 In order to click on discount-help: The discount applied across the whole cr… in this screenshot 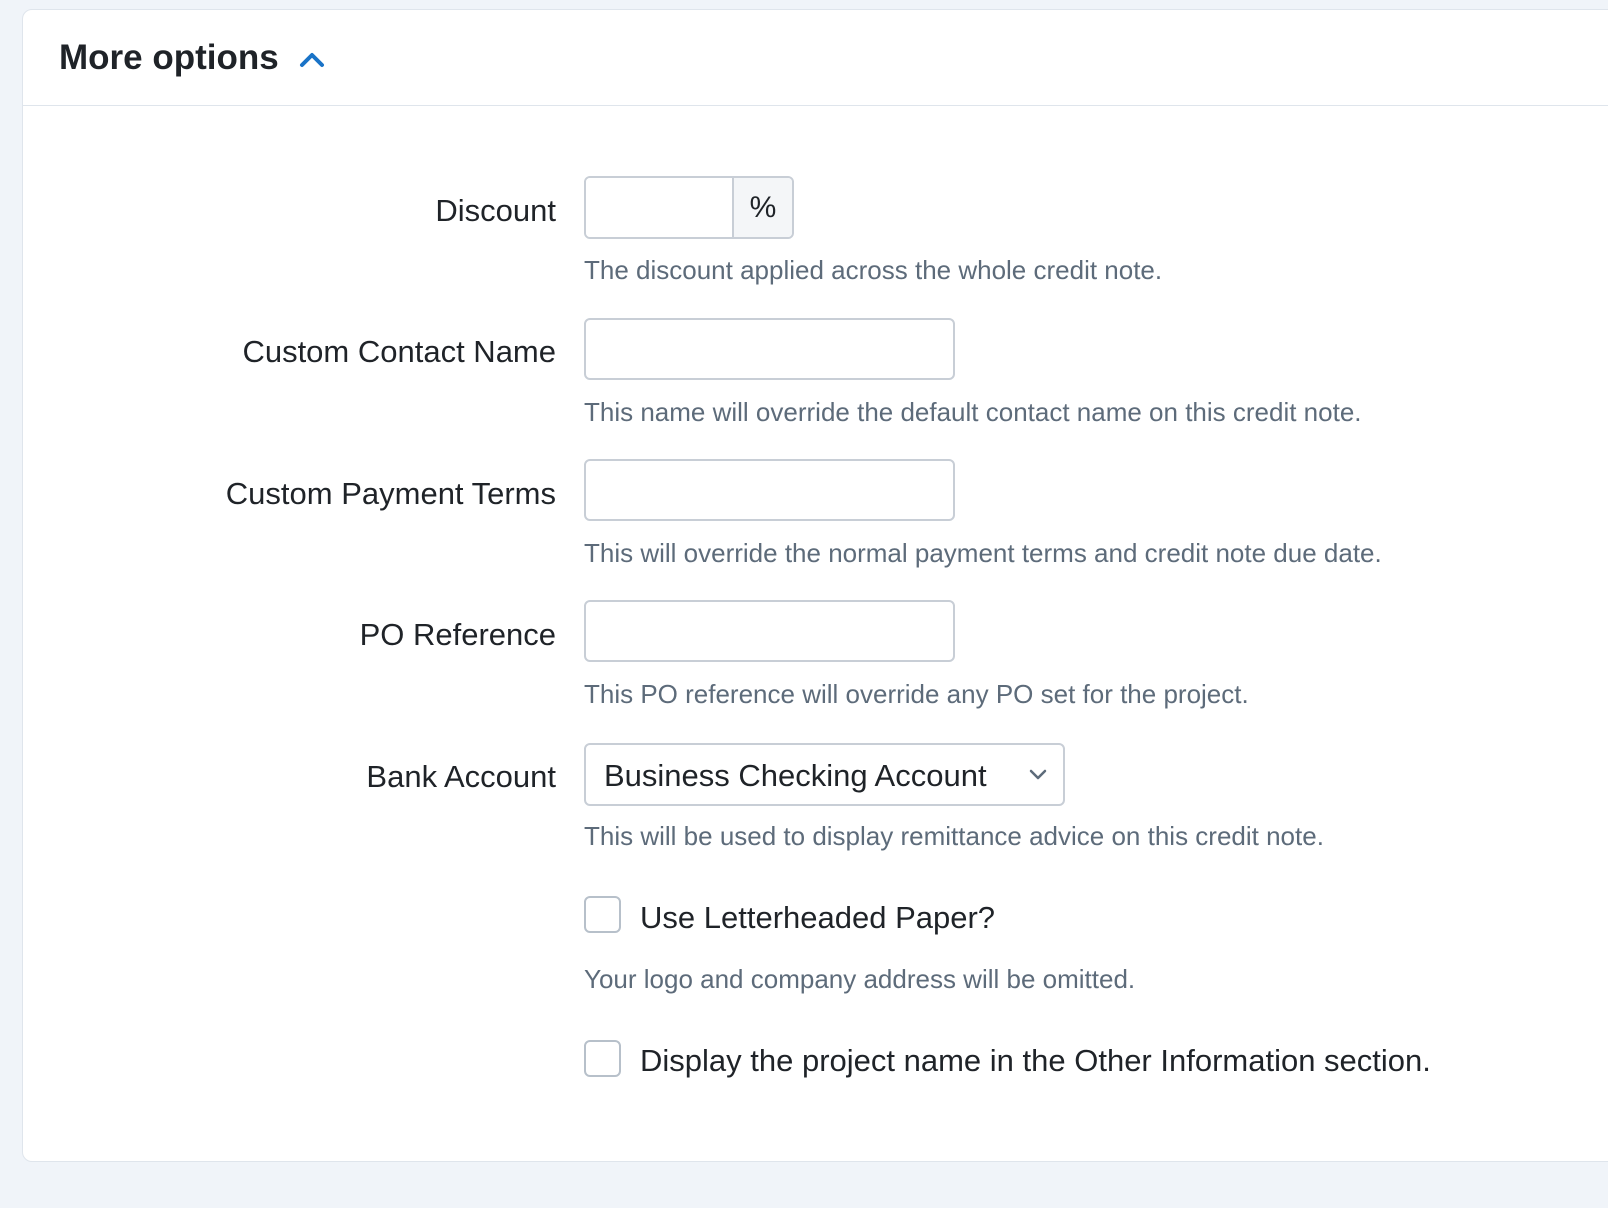, I will do `click(873, 270)`.